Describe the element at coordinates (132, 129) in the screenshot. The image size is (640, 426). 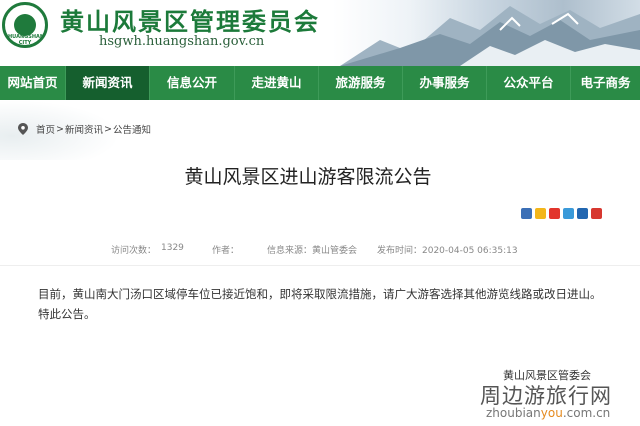
I see `breadcrumb-notices: 公告通知` at that location.